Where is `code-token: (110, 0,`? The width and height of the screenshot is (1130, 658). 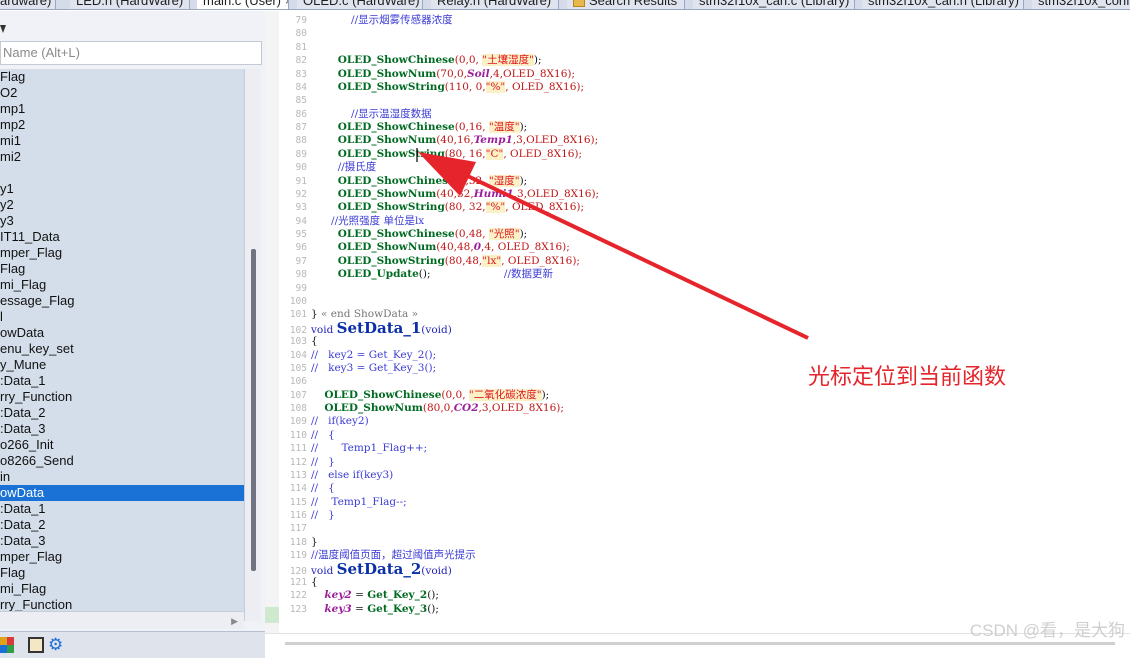 code-token: (110, 0, is located at coordinates (465, 86).